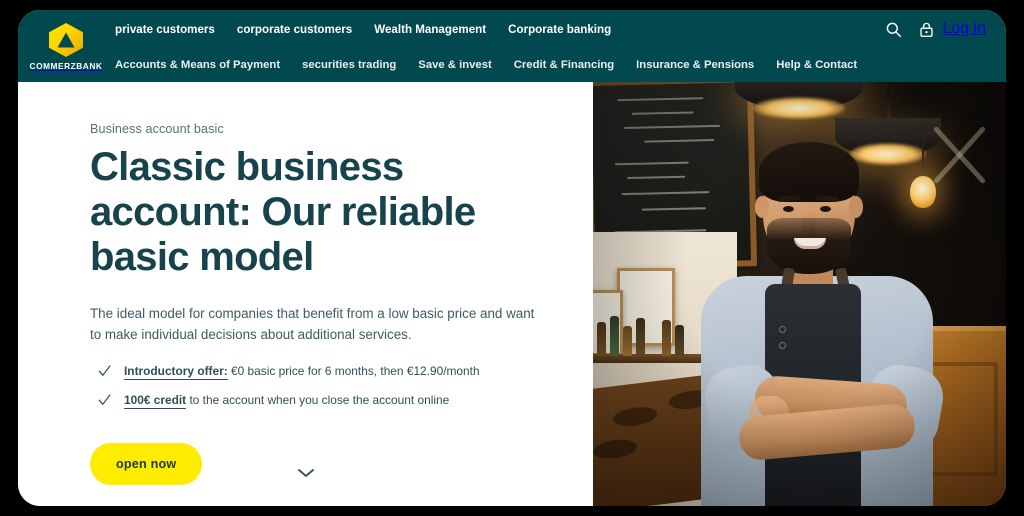 This screenshot has height=516, width=1024. What do you see at coordinates (964, 28) in the screenshot?
I see `login-label: Log in` at bounding box center [964, 28].